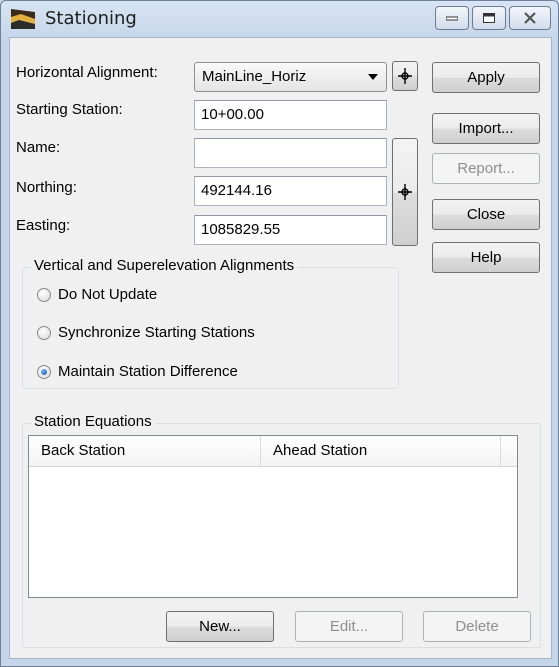 This screenshot has width=559, height=667. I want to click on minimize-button, so click(452, 18).